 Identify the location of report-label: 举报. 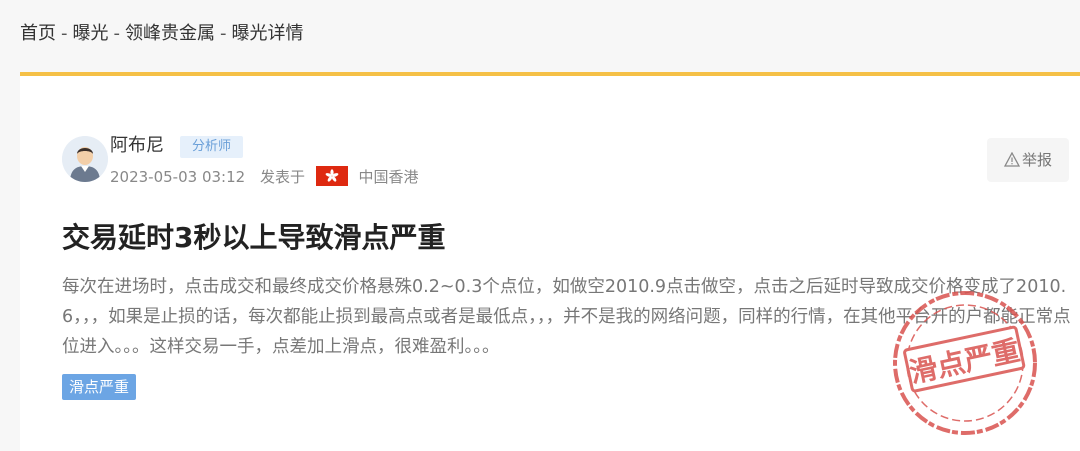
(1036, 160).